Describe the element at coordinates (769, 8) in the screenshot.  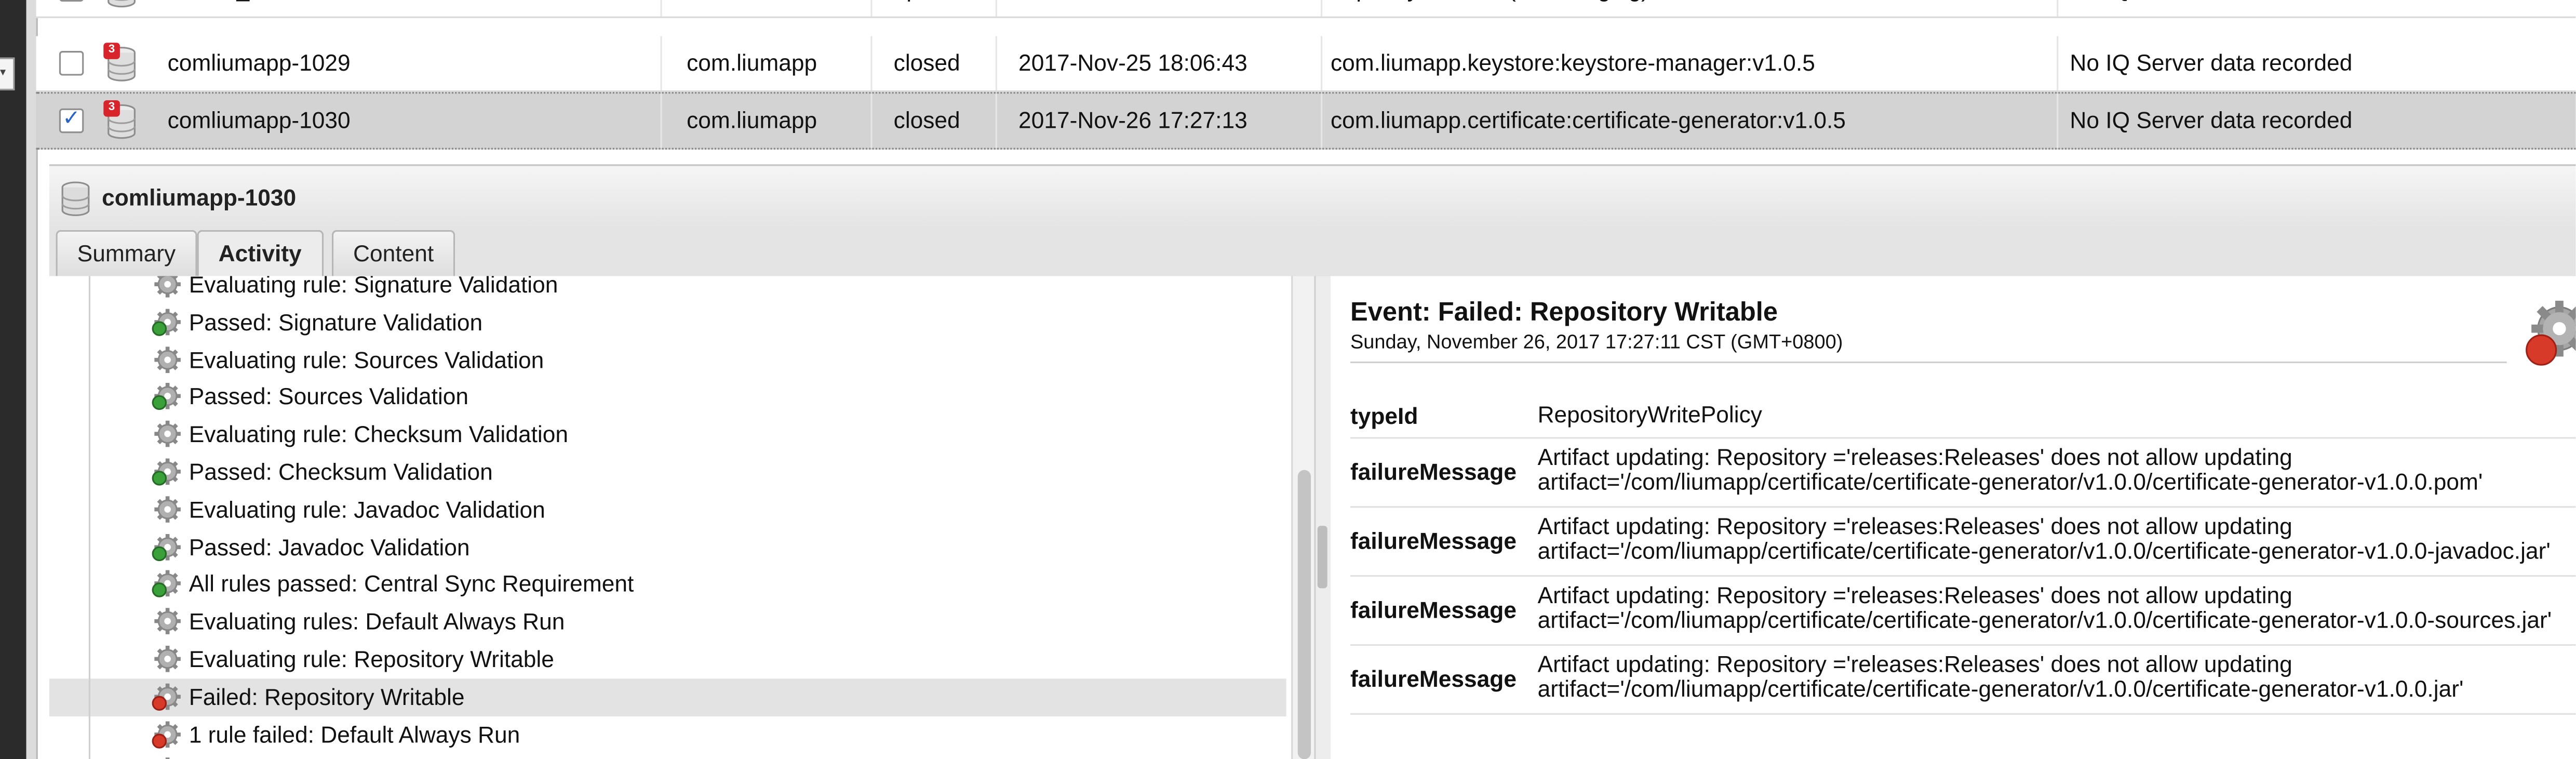
I see `cell-profile: Central Bundles` at that location.